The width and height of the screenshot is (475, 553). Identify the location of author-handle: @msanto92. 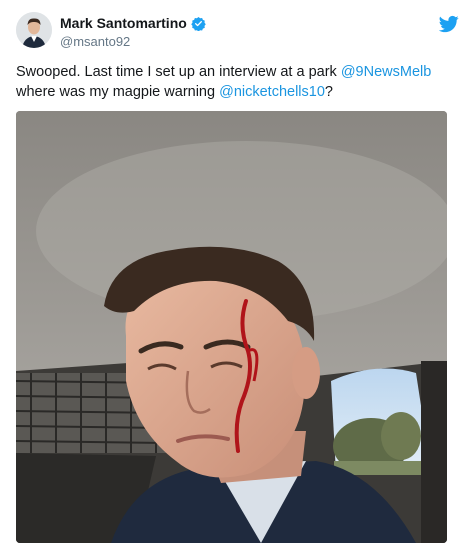
(133, 41).